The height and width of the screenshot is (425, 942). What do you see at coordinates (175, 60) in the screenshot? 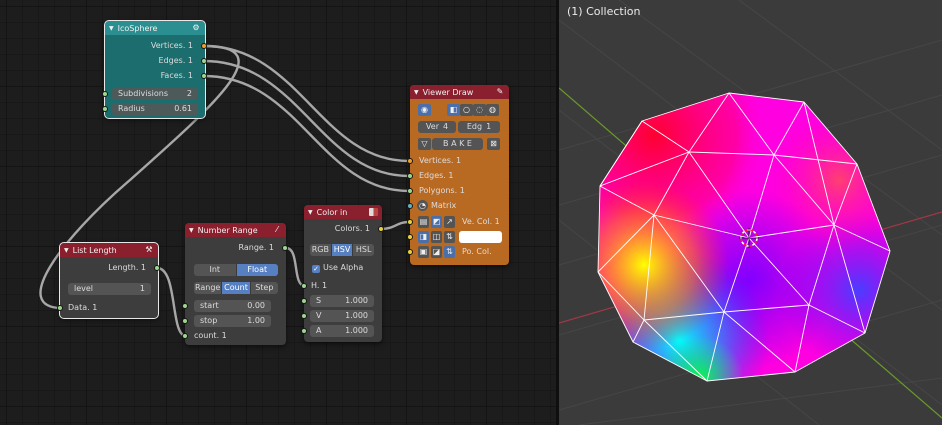
I see `output-edges: Edges. 1` at bounding box center [175, 60].